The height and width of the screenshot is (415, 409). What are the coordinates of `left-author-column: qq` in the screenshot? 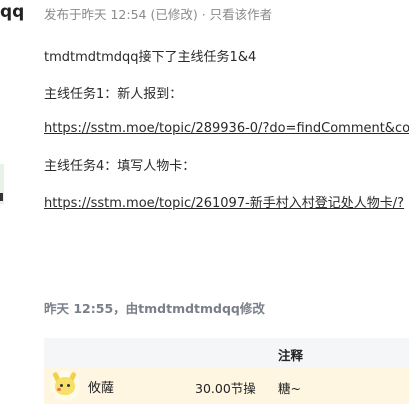 It's located at (18, 207).